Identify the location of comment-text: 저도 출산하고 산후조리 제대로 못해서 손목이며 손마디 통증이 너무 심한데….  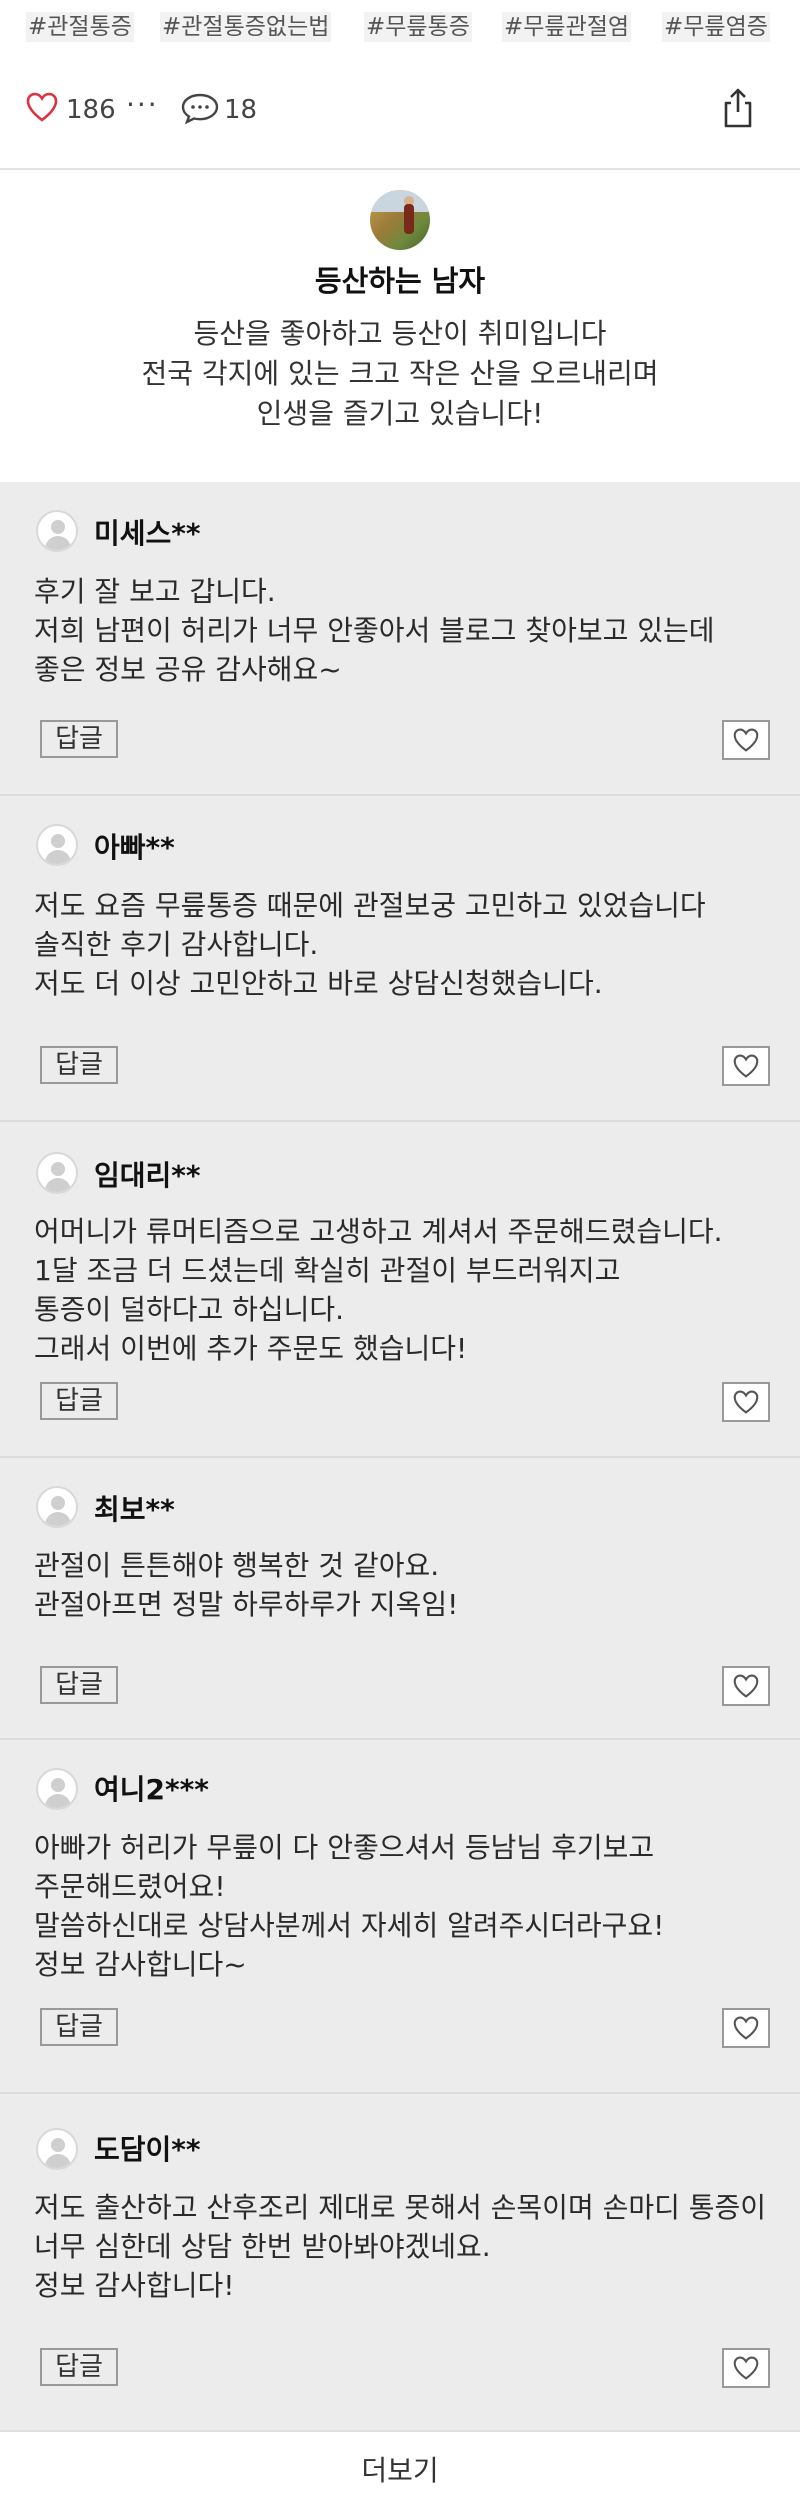
(400, 2246).